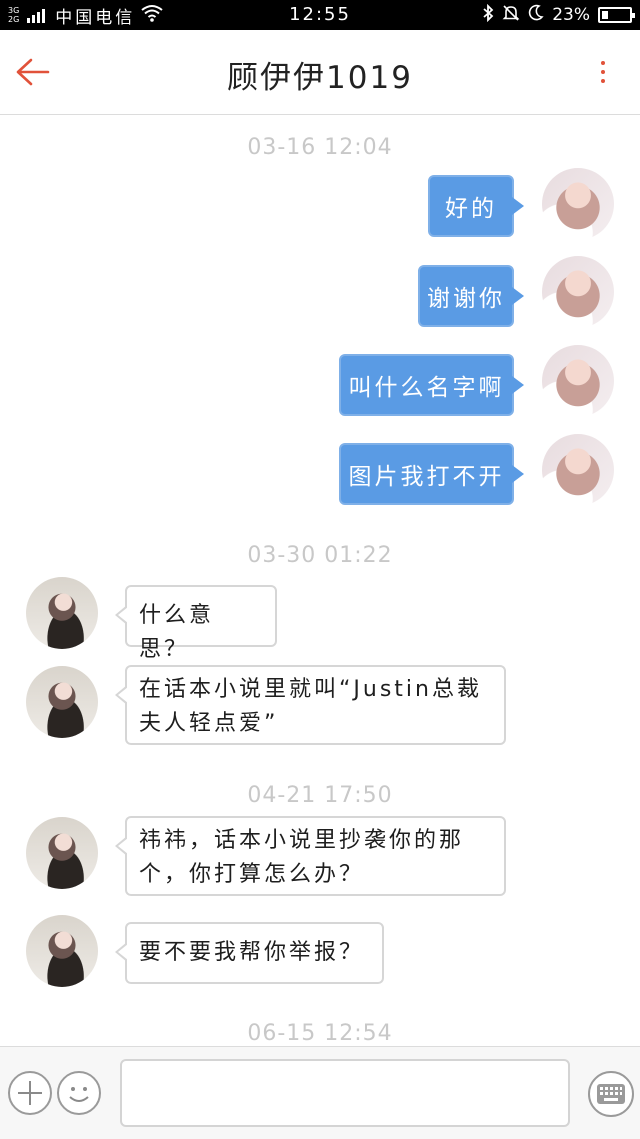 Image resolution: width=640 pixels, height=1139 pixels. I want to click on moon-icon, so click(536, 15).